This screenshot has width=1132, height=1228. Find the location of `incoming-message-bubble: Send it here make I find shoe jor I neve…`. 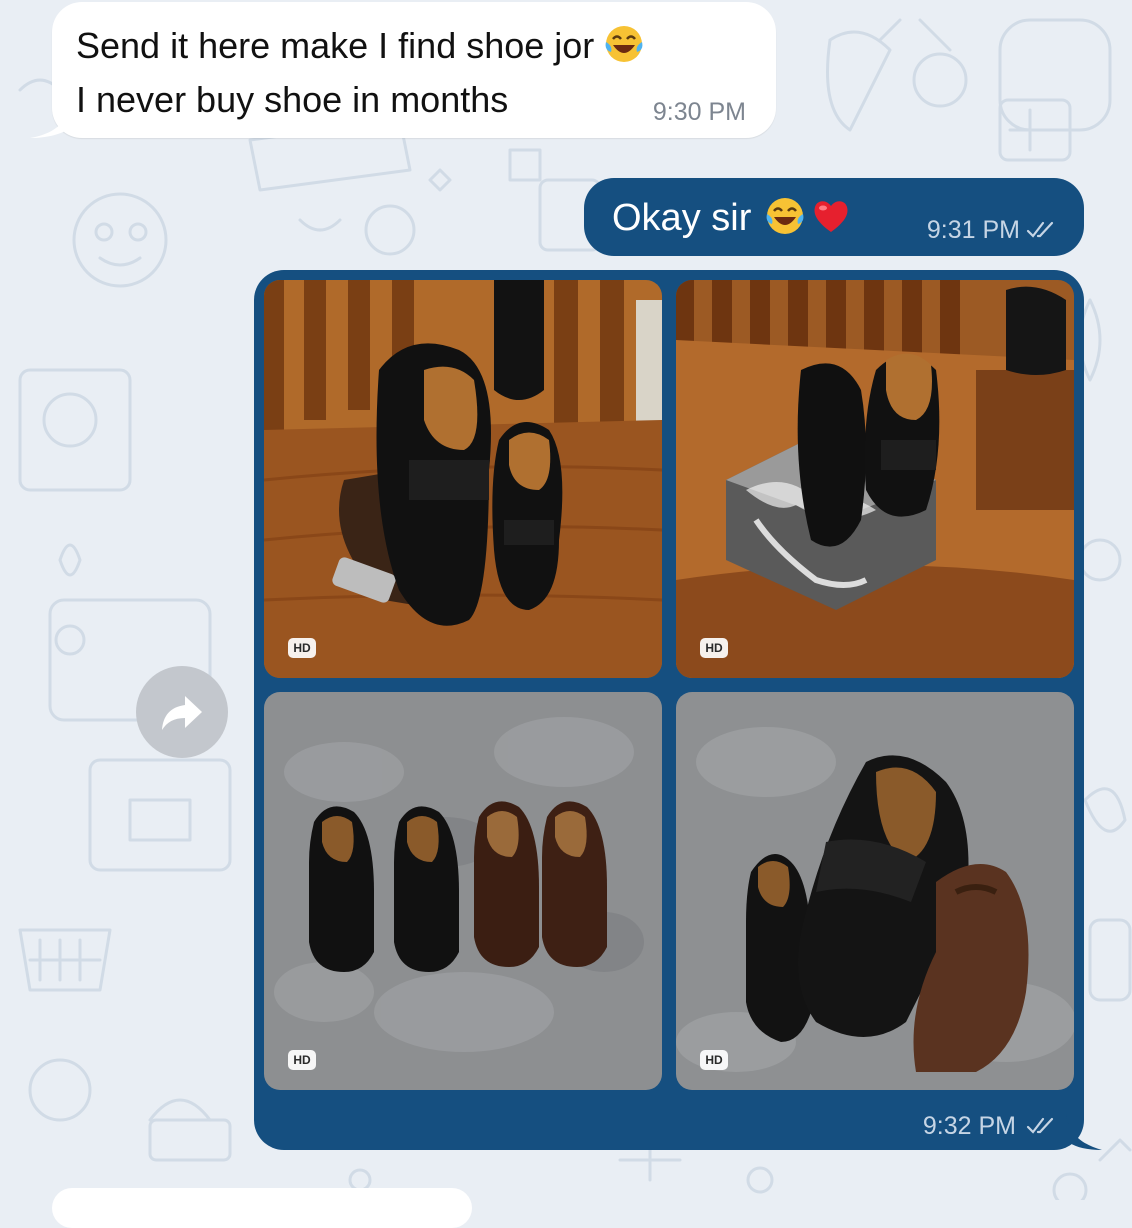

incoming-message-bubble: Send it here make I find shoe jor I neve… is located at coordinates (403, 70).